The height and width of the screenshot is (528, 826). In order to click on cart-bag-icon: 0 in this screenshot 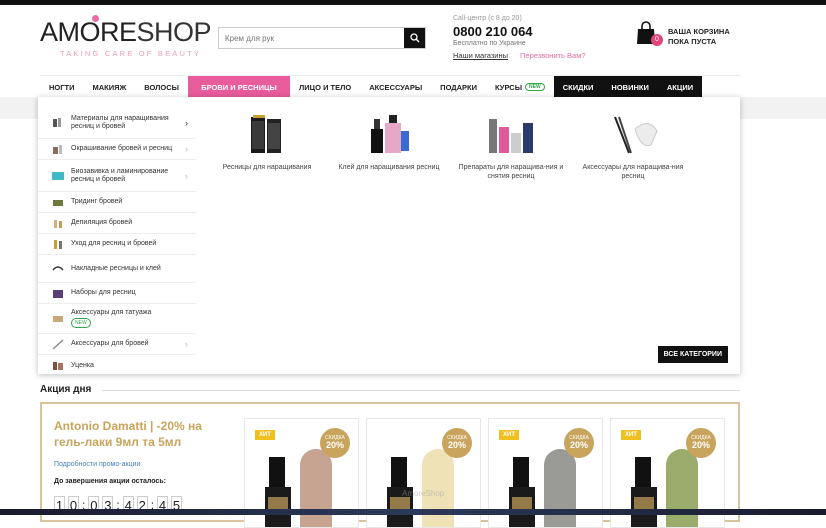, I will do `click(649, 33)`.